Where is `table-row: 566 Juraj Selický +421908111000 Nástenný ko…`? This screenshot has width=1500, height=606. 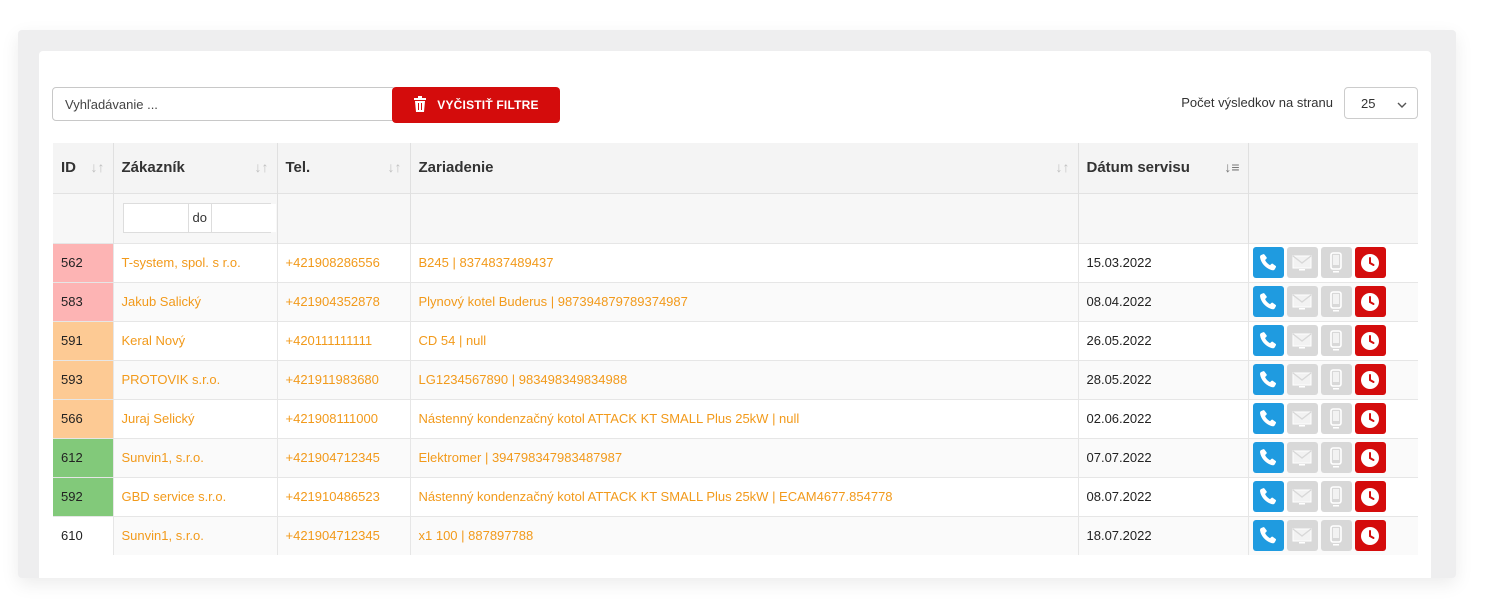 table-row: 566 Juraj Selický +421908111000 Nástenný ko… is located at coordinates (735, 418).